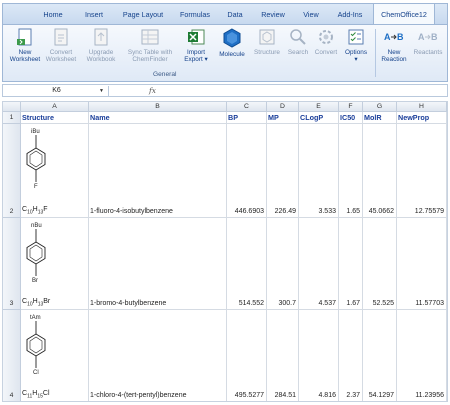  I want to click on row-header-3: 3, so click(12, 264).